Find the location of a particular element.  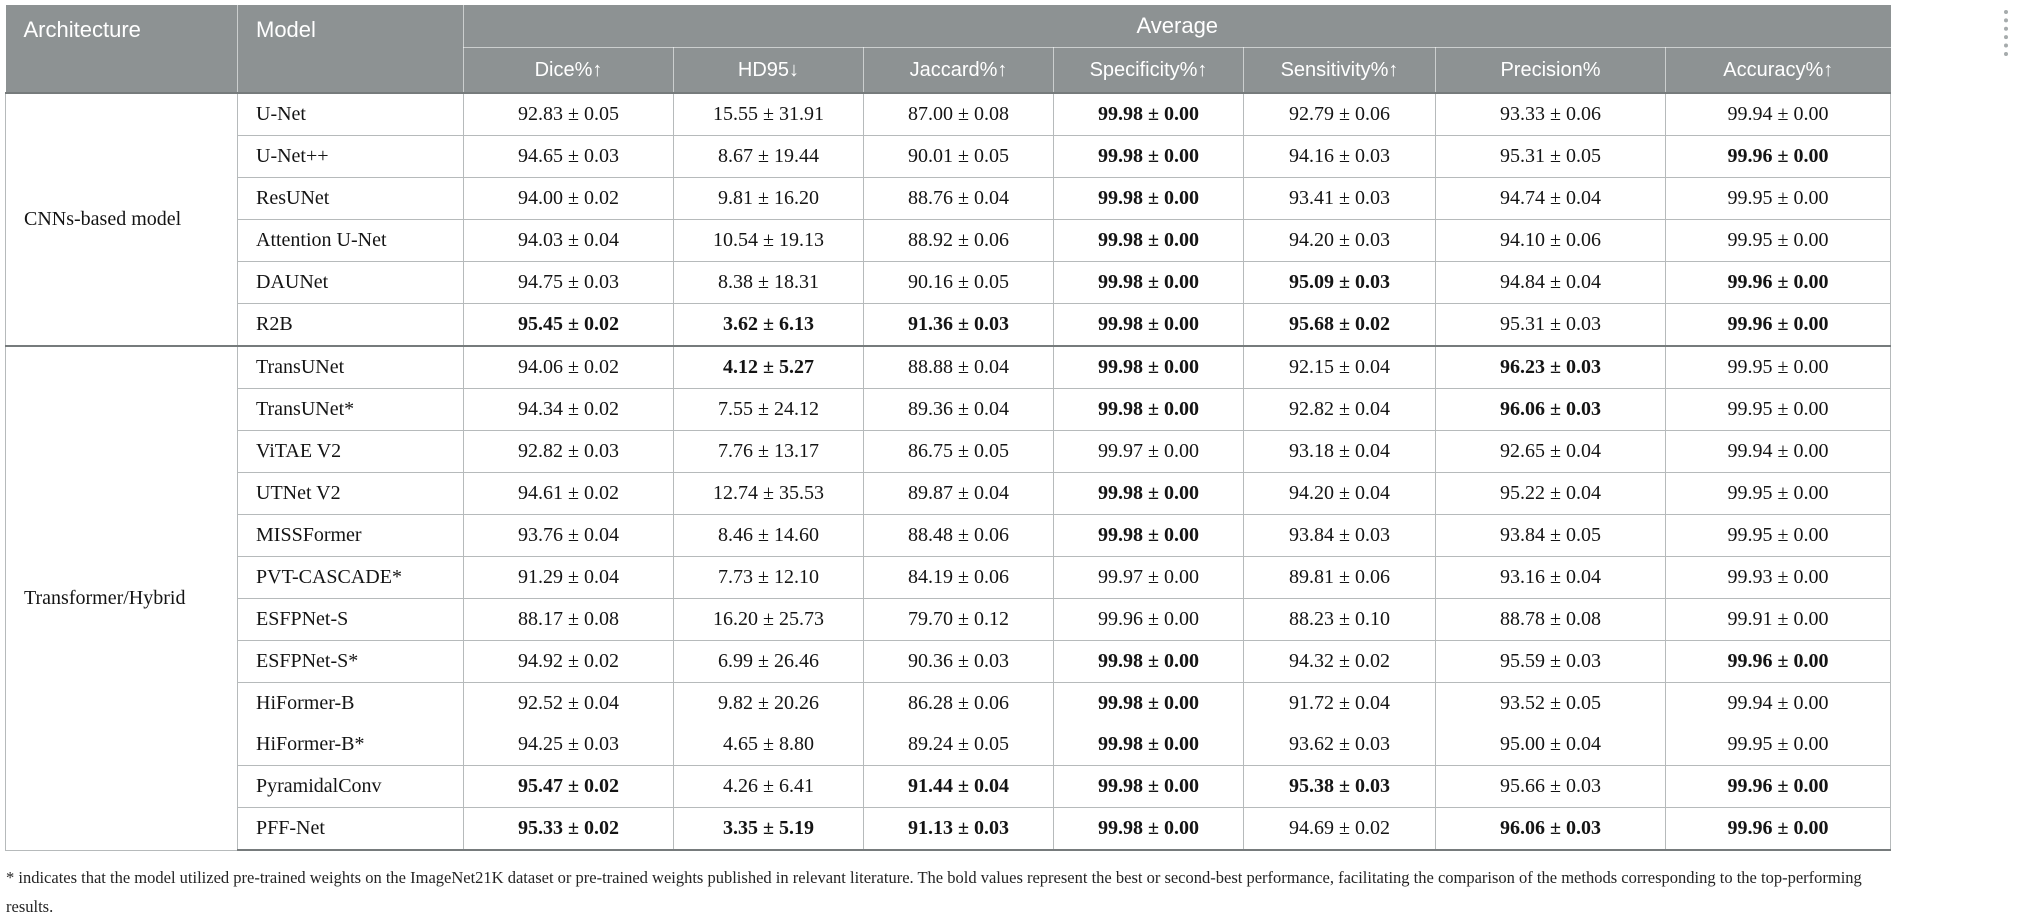

value-cell: 87.00 ± 0.08 is located at coordinates (958, 114).